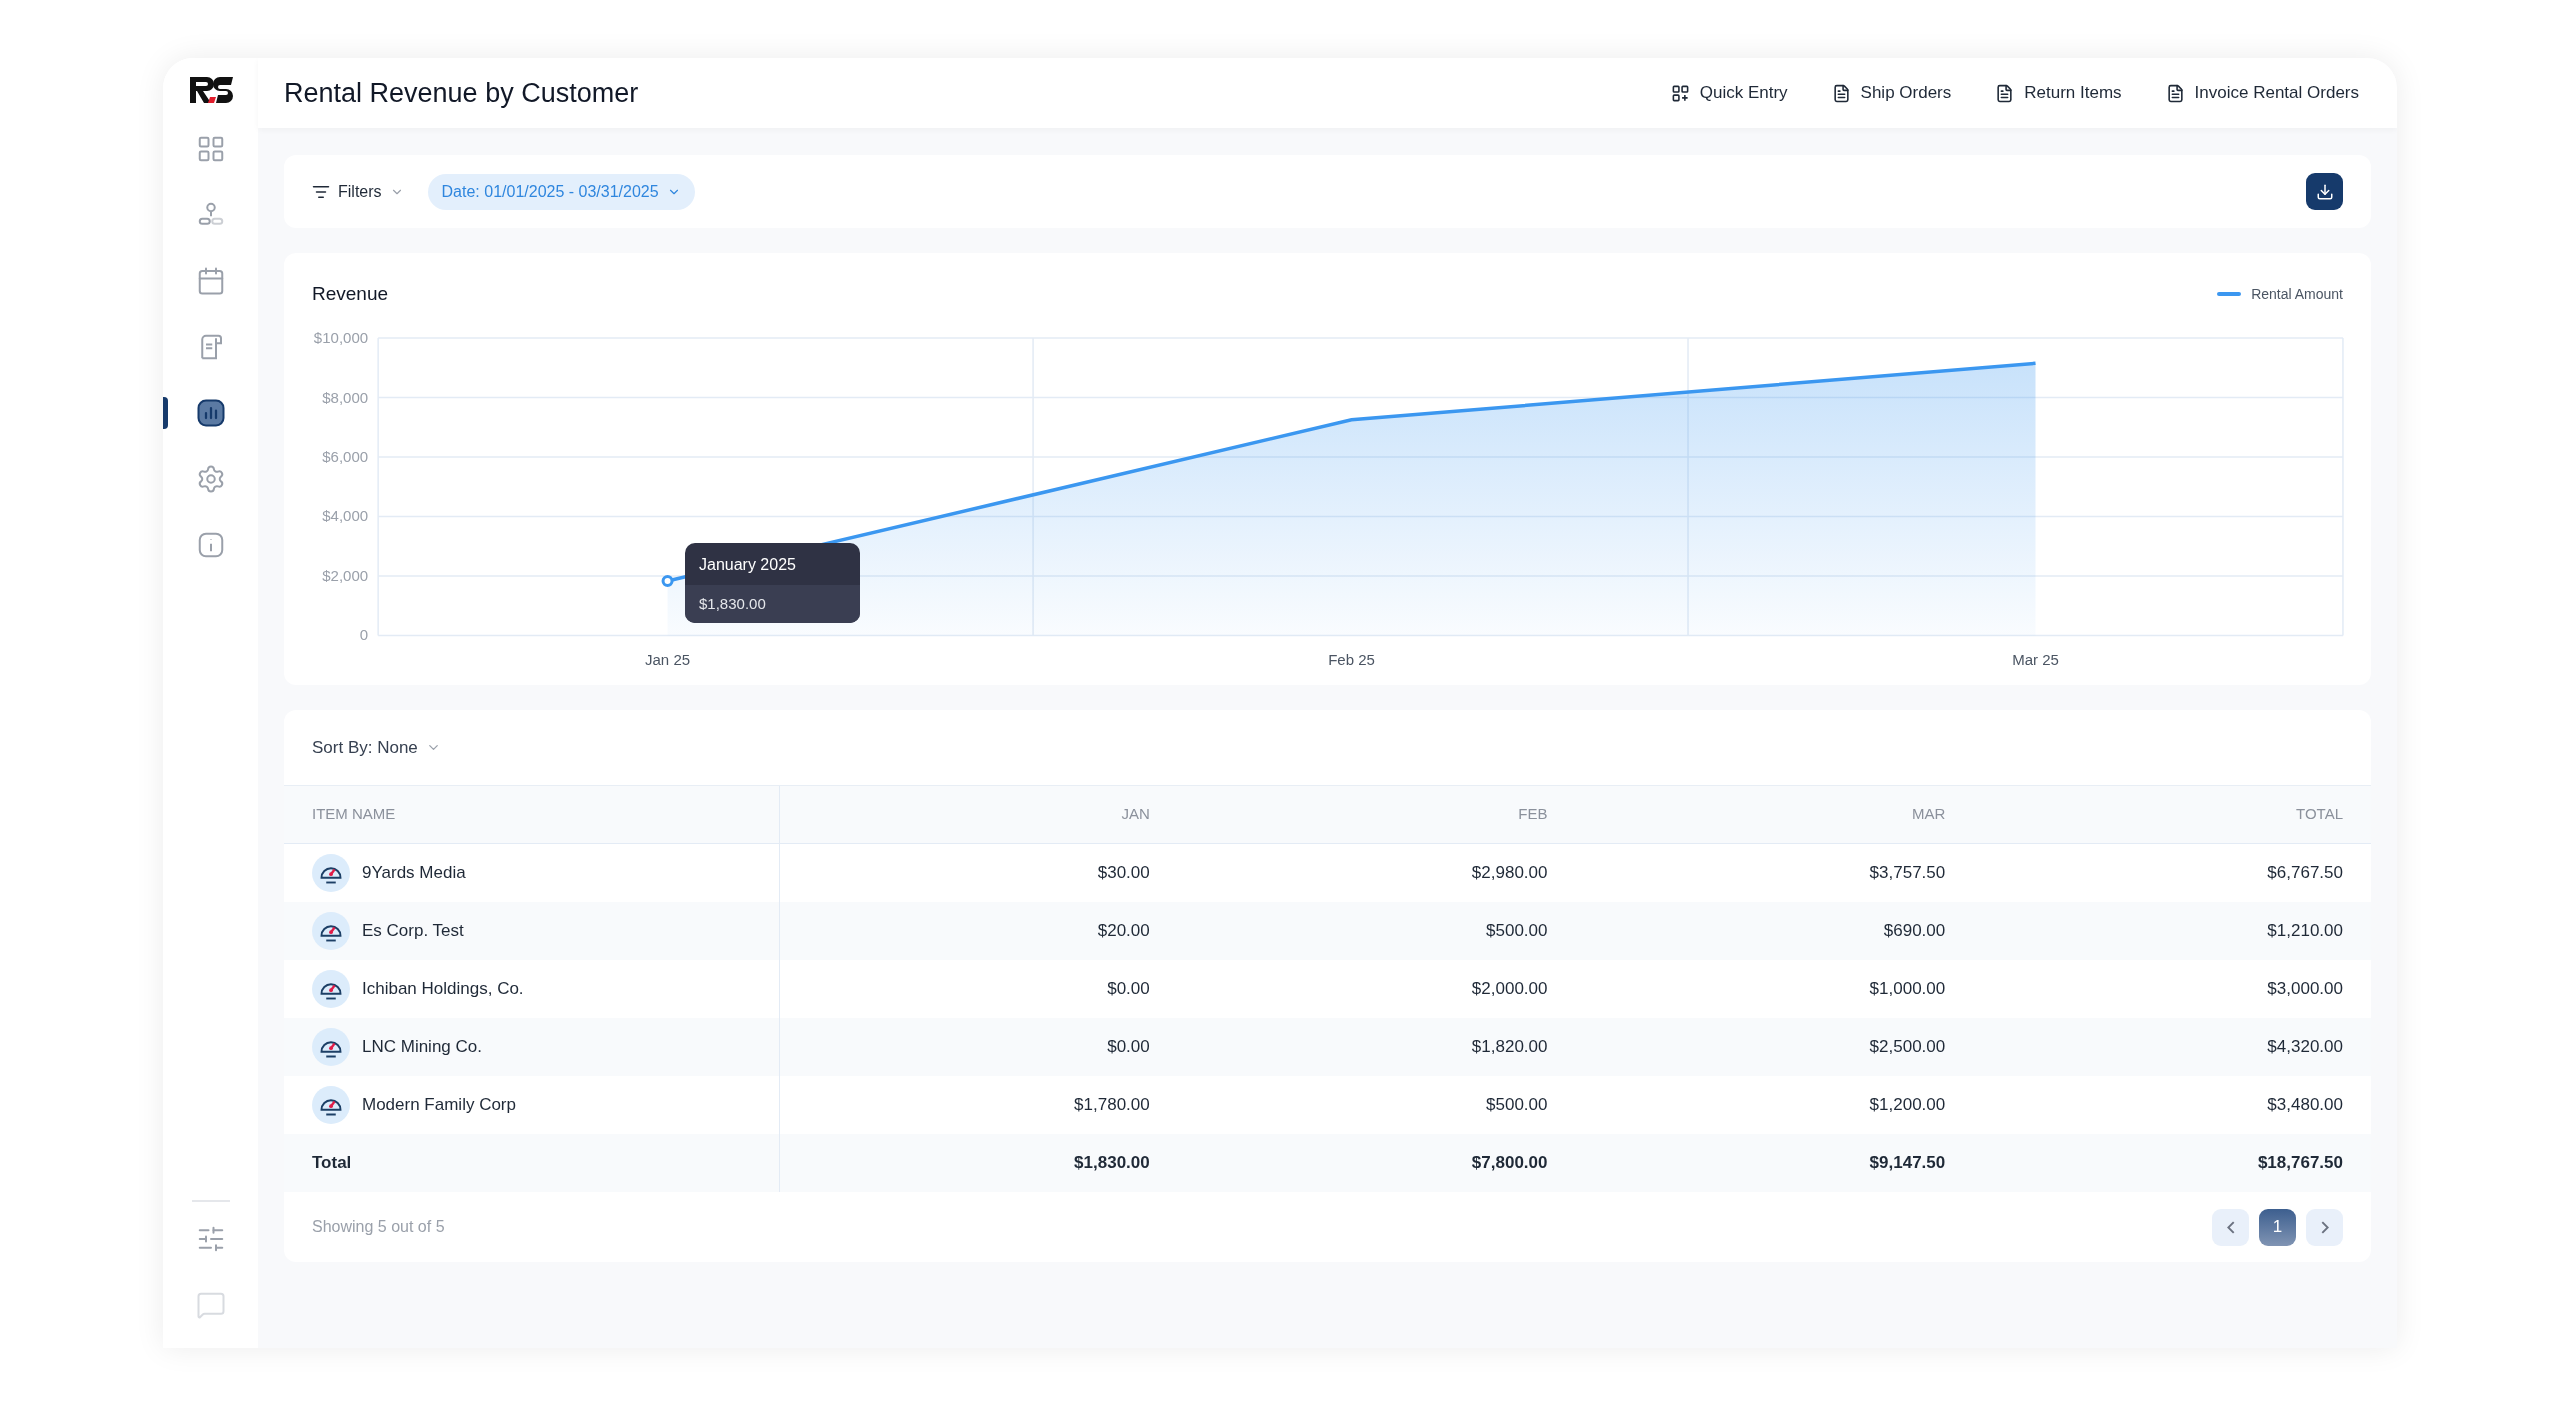  What do you see at coordinates (979, 1163) in the screenshot?
I see `total-cell: $1,830.00` at bounding box center [979, 1163].